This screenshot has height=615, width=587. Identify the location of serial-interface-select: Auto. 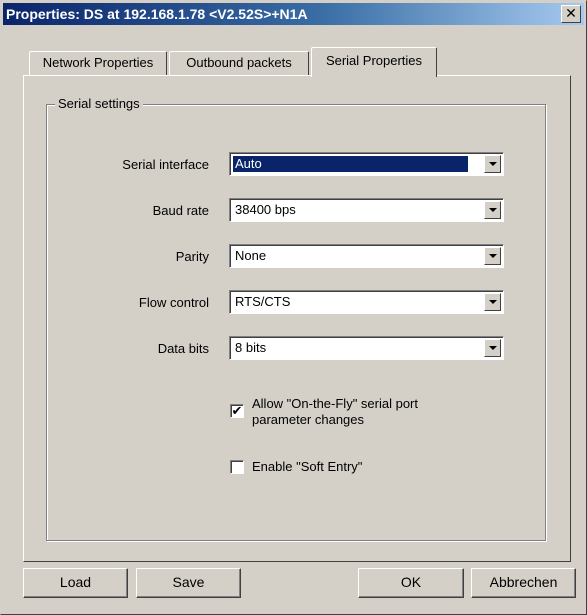
(366, 164).